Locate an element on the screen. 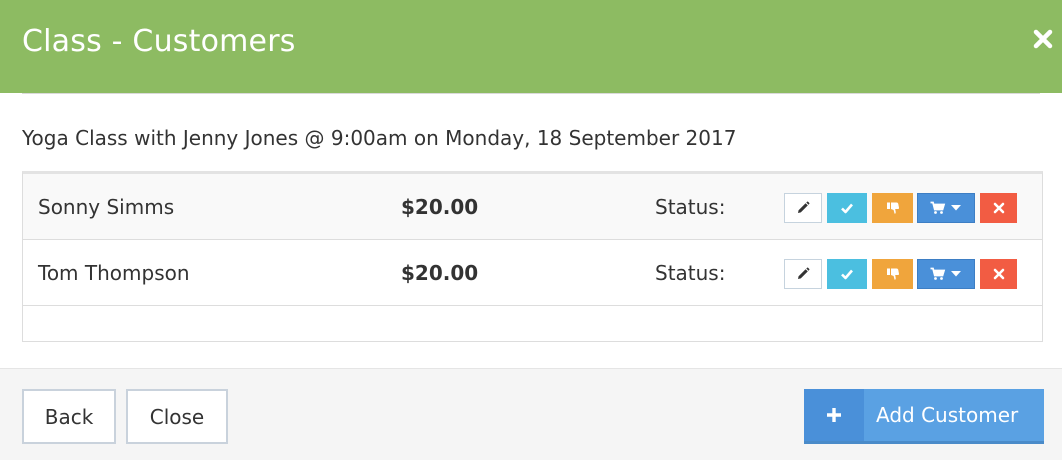 This screenshot has height=460, width=1062. close-button: Close is located at coordinates (177, 416).